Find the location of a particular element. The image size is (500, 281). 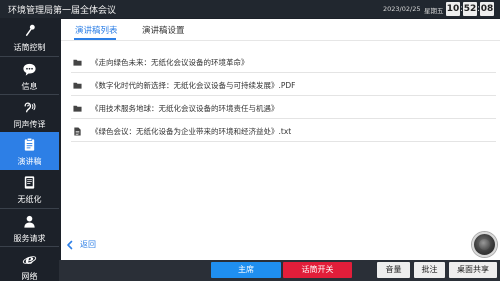

sidebar-item-label: 服务请求 is located at coordinates (29, 238).